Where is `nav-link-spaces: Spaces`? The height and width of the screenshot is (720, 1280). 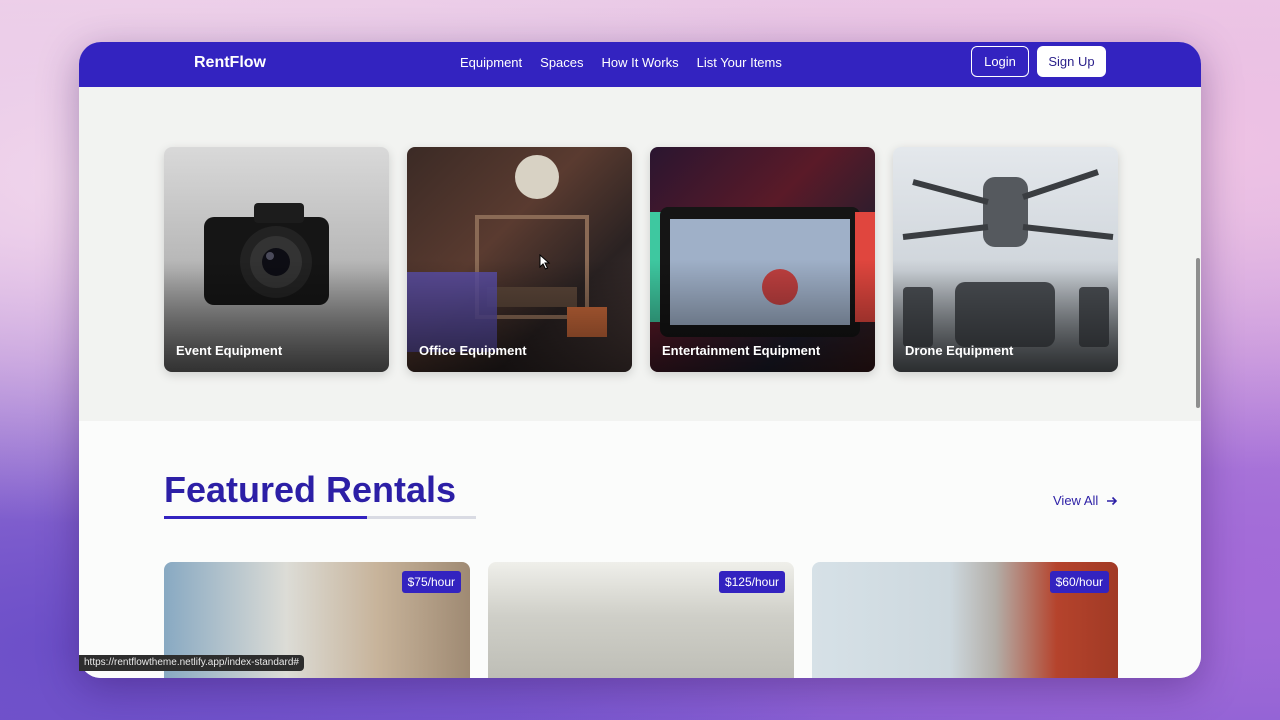
nav-link-spaces: Spaces is located at coordinates (561, 62).